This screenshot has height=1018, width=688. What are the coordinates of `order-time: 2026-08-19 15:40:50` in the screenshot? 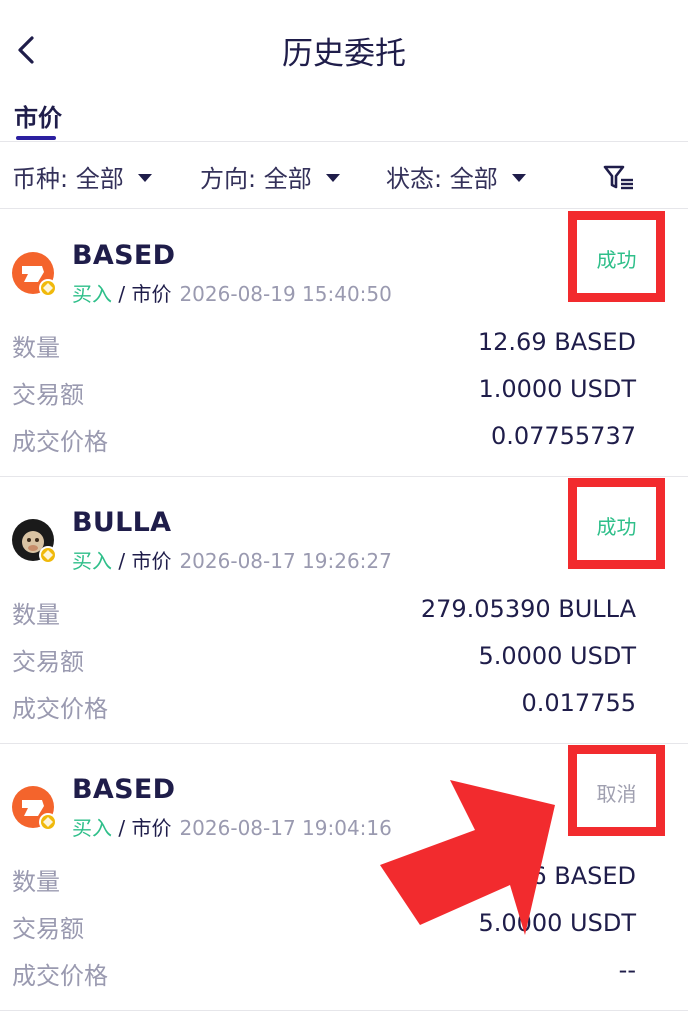 It's located at (285, 294).